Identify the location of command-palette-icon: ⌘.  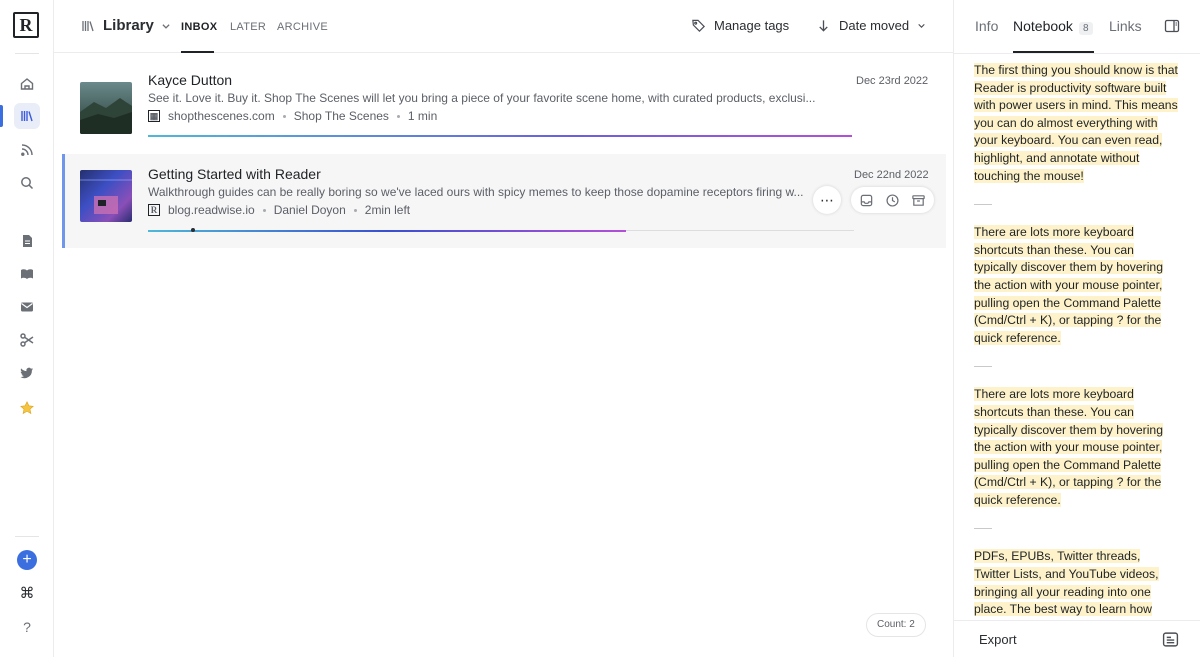
(27, 593).